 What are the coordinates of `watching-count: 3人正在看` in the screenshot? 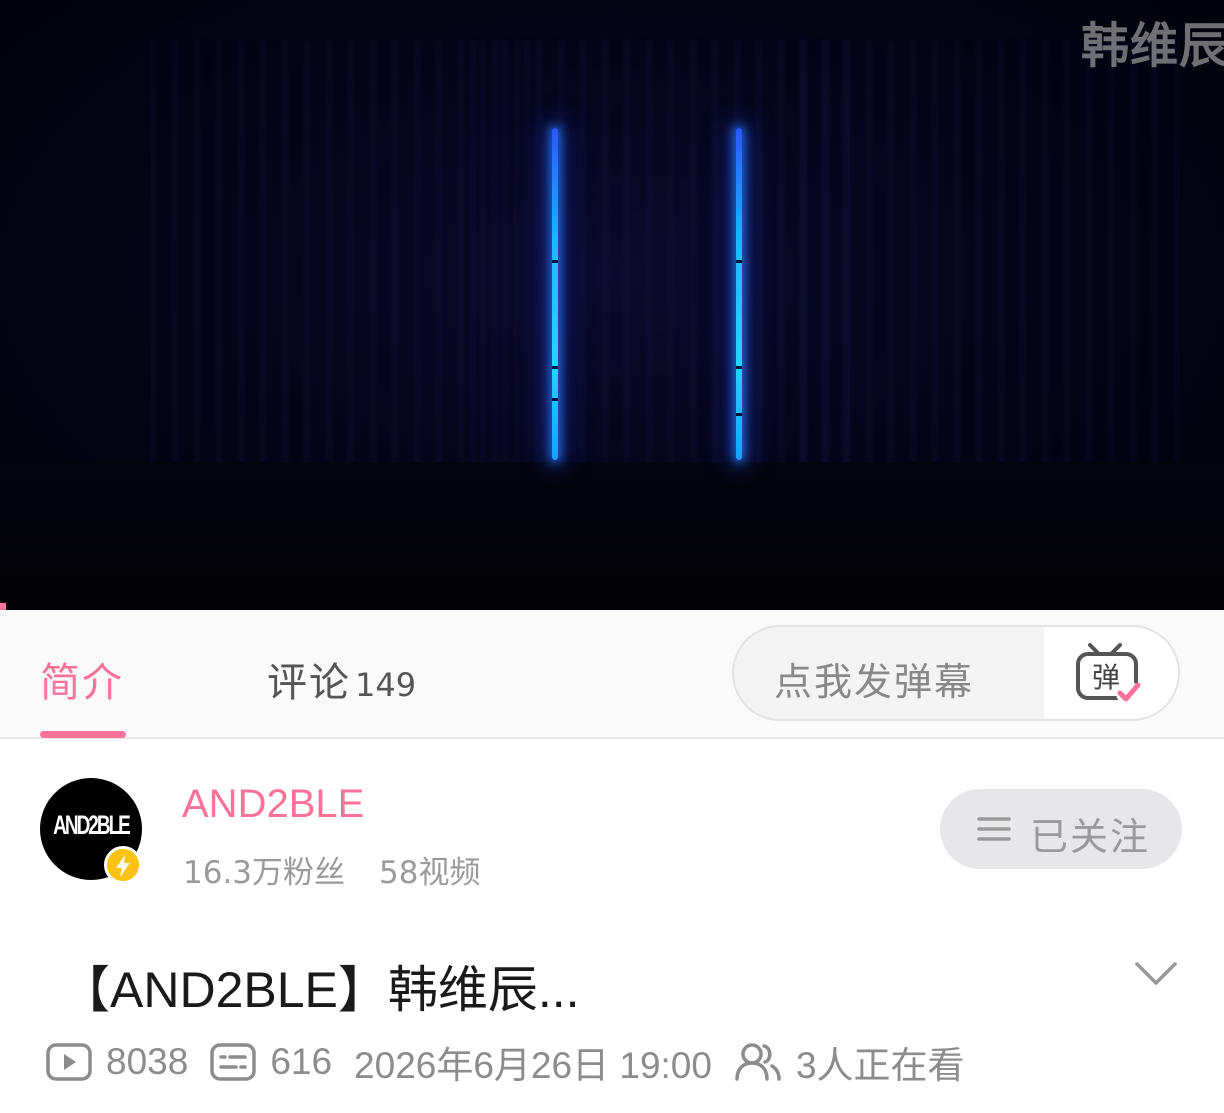 It's located at (880, 1065).